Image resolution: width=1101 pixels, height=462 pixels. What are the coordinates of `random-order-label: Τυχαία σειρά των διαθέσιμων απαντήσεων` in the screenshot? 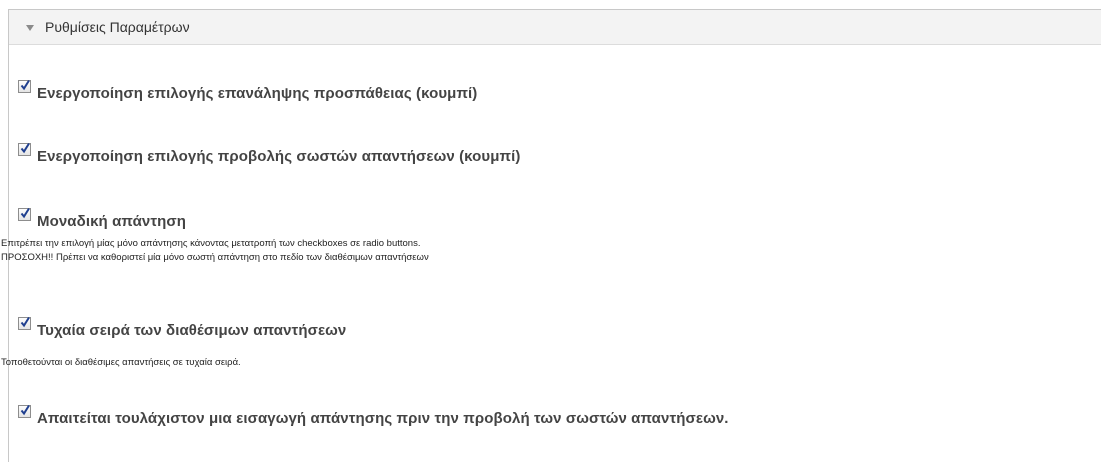 It's located at (191, 330).